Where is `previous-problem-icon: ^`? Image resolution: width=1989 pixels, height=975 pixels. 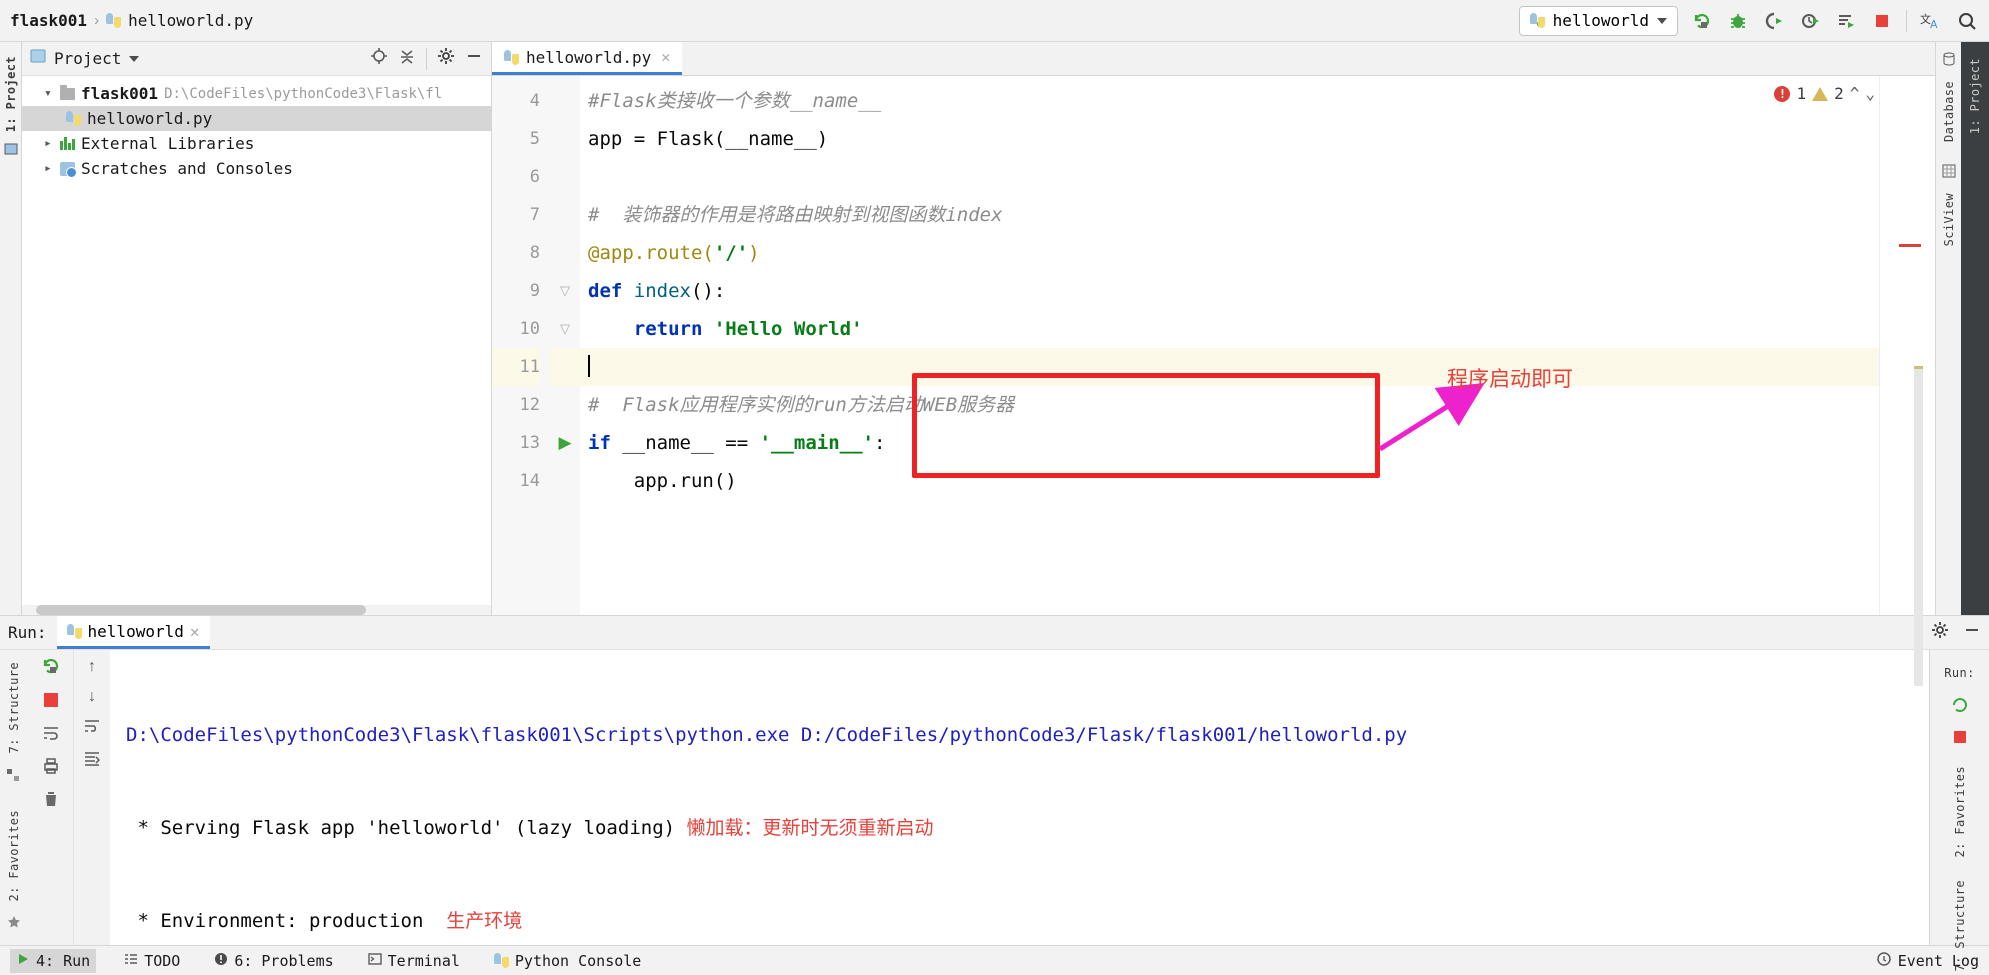 previous-problem-icon: ^ is located at coordinates (1855, 93).